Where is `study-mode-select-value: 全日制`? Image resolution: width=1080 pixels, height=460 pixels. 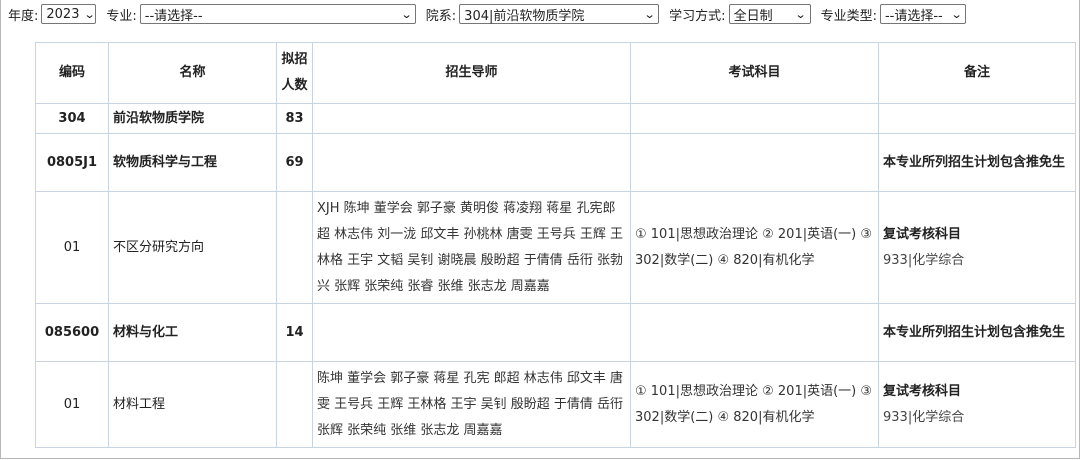 study-mode-select-value: 全日制 is located at coordinates (753, 16).